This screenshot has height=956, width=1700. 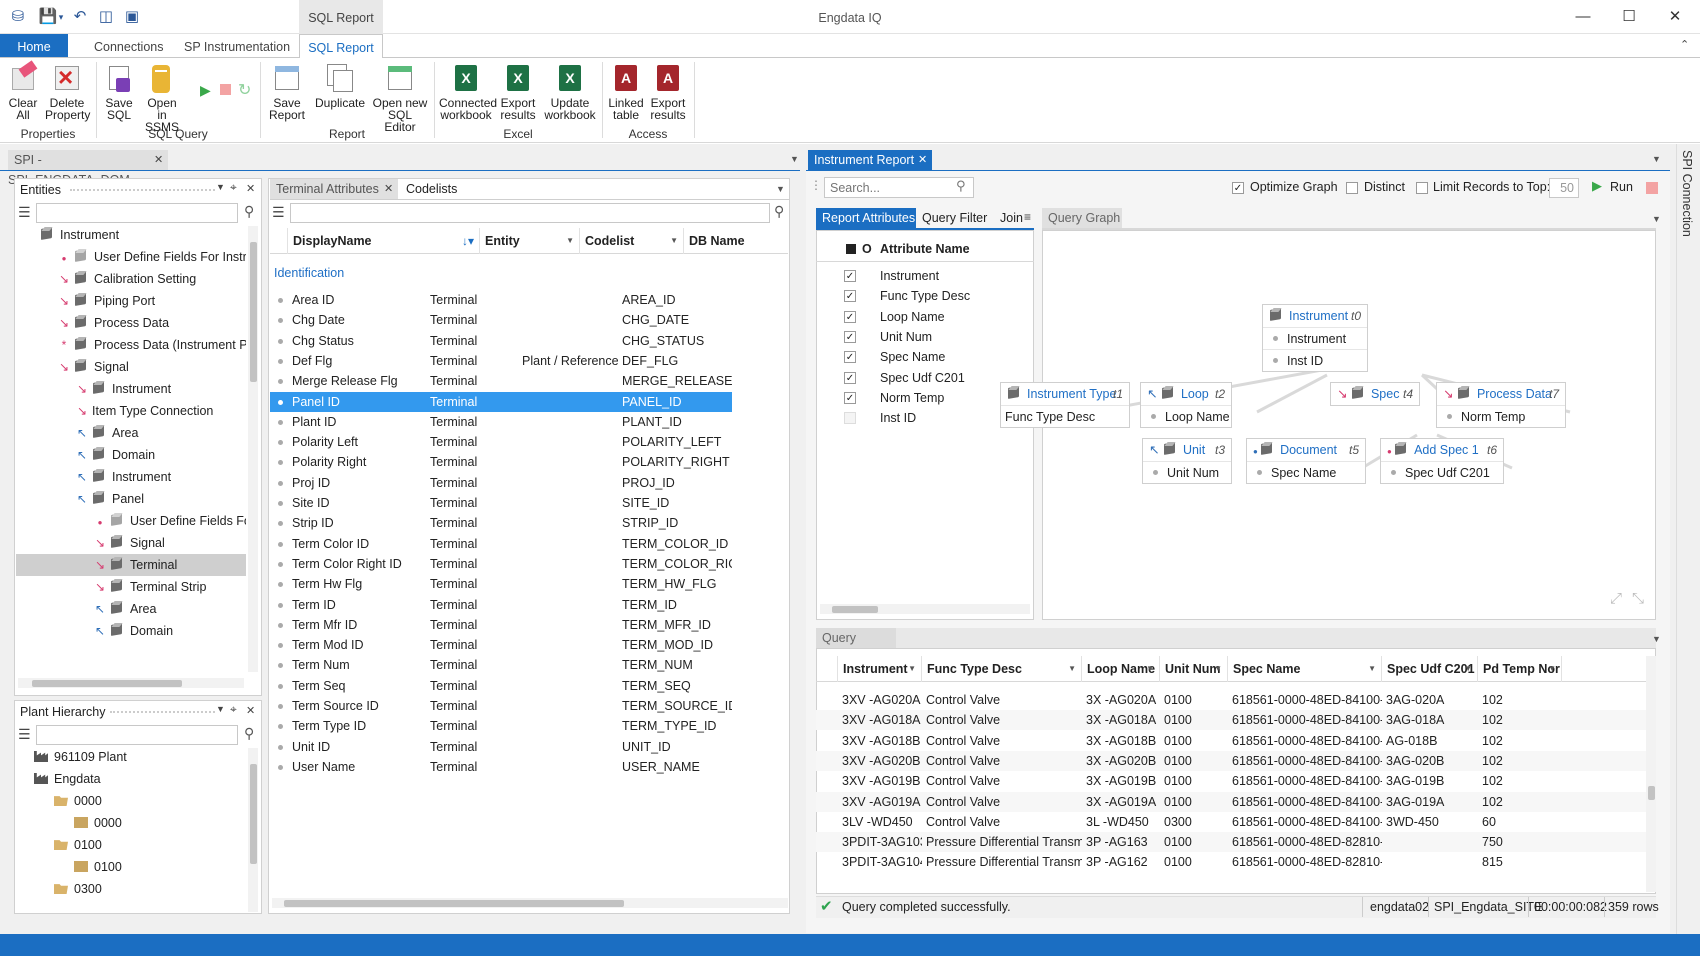 What do you see at coordinates (1002, 669) in the screenshot?
I see `results-col-header: Func Type Desc ▼` at bounding box center [1002, 669].